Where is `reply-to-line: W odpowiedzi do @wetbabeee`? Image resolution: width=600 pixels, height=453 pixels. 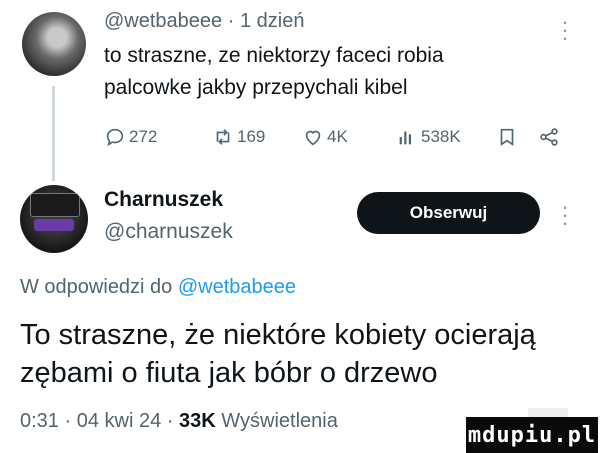
reply-to-line: W odpowiedzi do @wetbabeee is located at coordinates (158, 287).